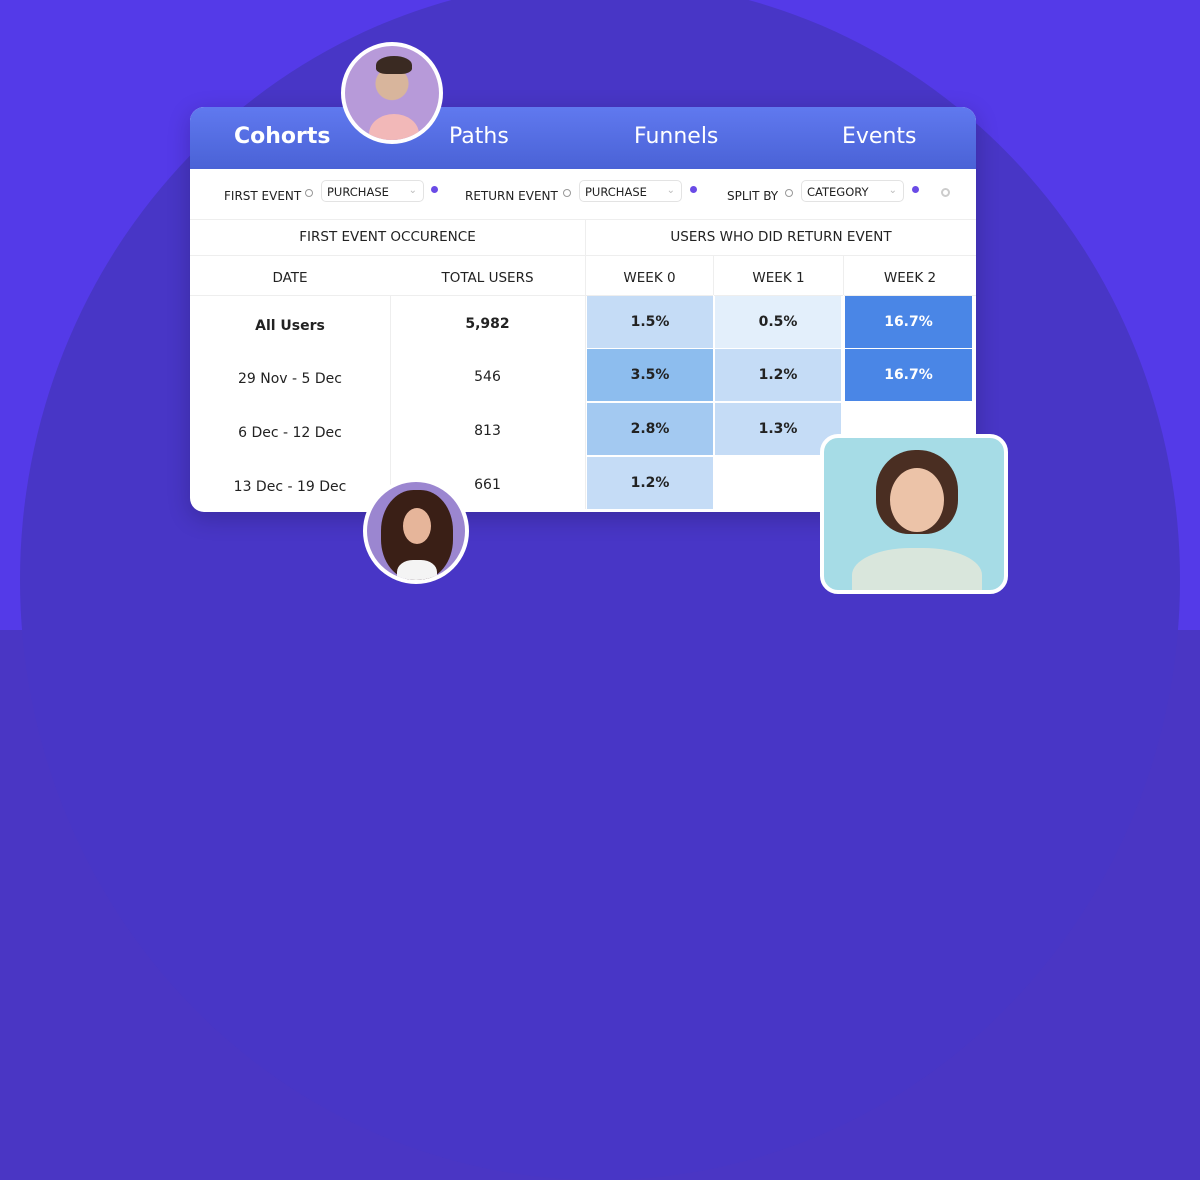 This screenshot has width=1200, height=1180. What do you see at coordinates (676, 136) in the screenshot?
I see `tab-funnels: Funnels` at bounding box center [676, 136].